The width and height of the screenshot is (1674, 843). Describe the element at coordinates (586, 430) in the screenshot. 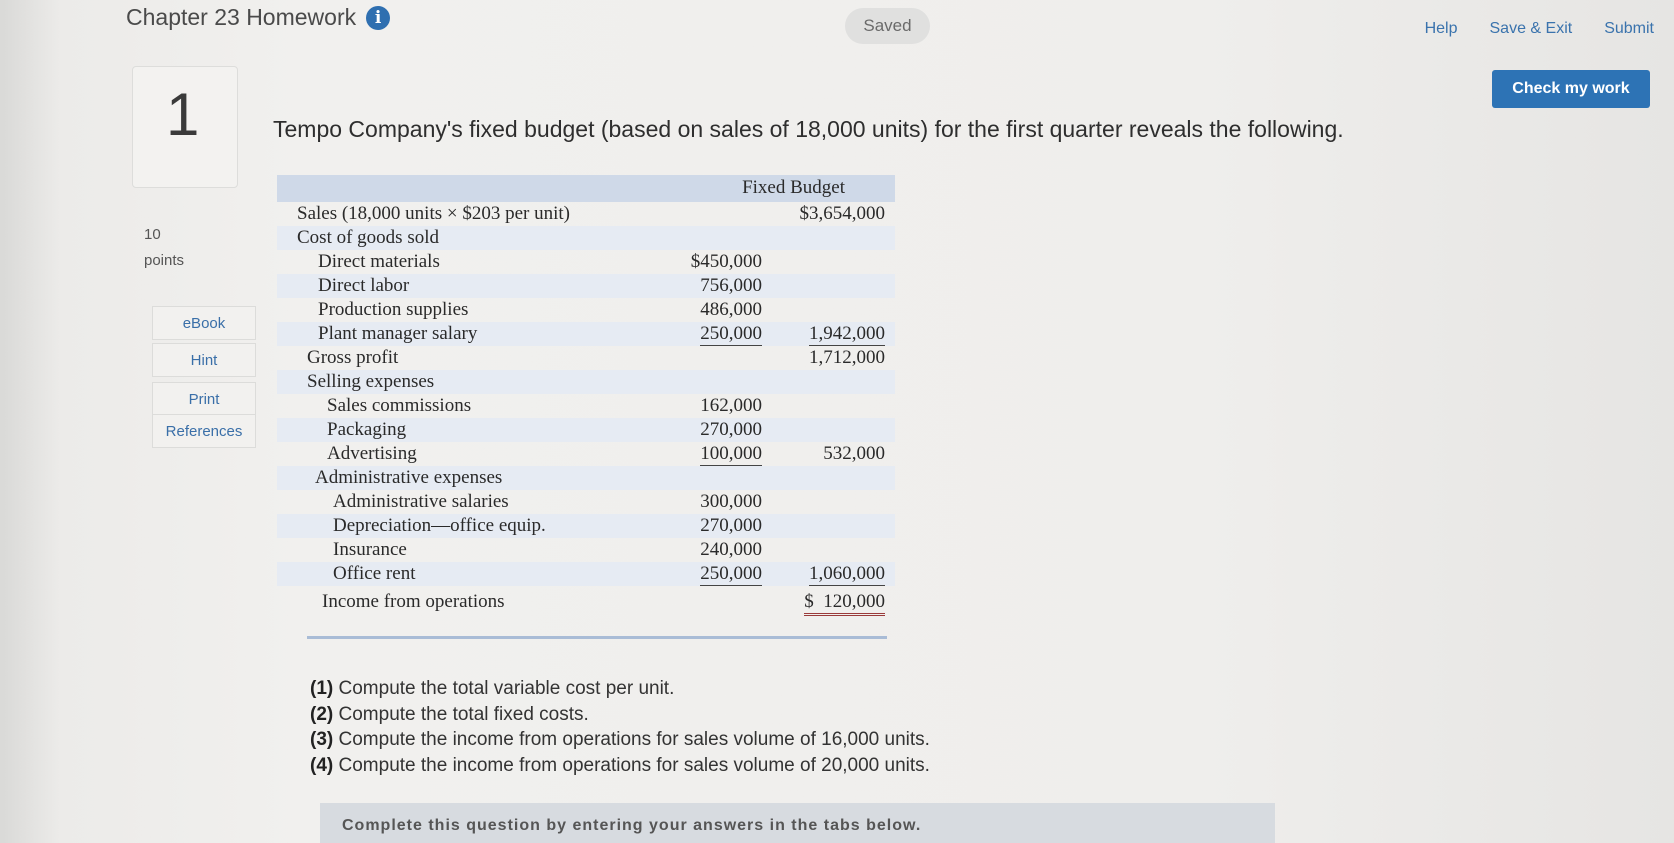

I see `table-row: Packaging 270,000` at that location.